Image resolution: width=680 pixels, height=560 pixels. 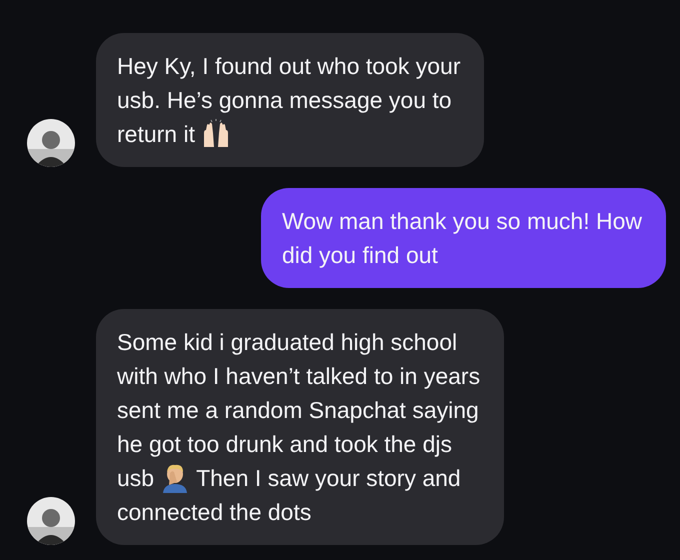 I want to click on message-text: usb. He’s gonna message you to, so click(x=284, y=100).